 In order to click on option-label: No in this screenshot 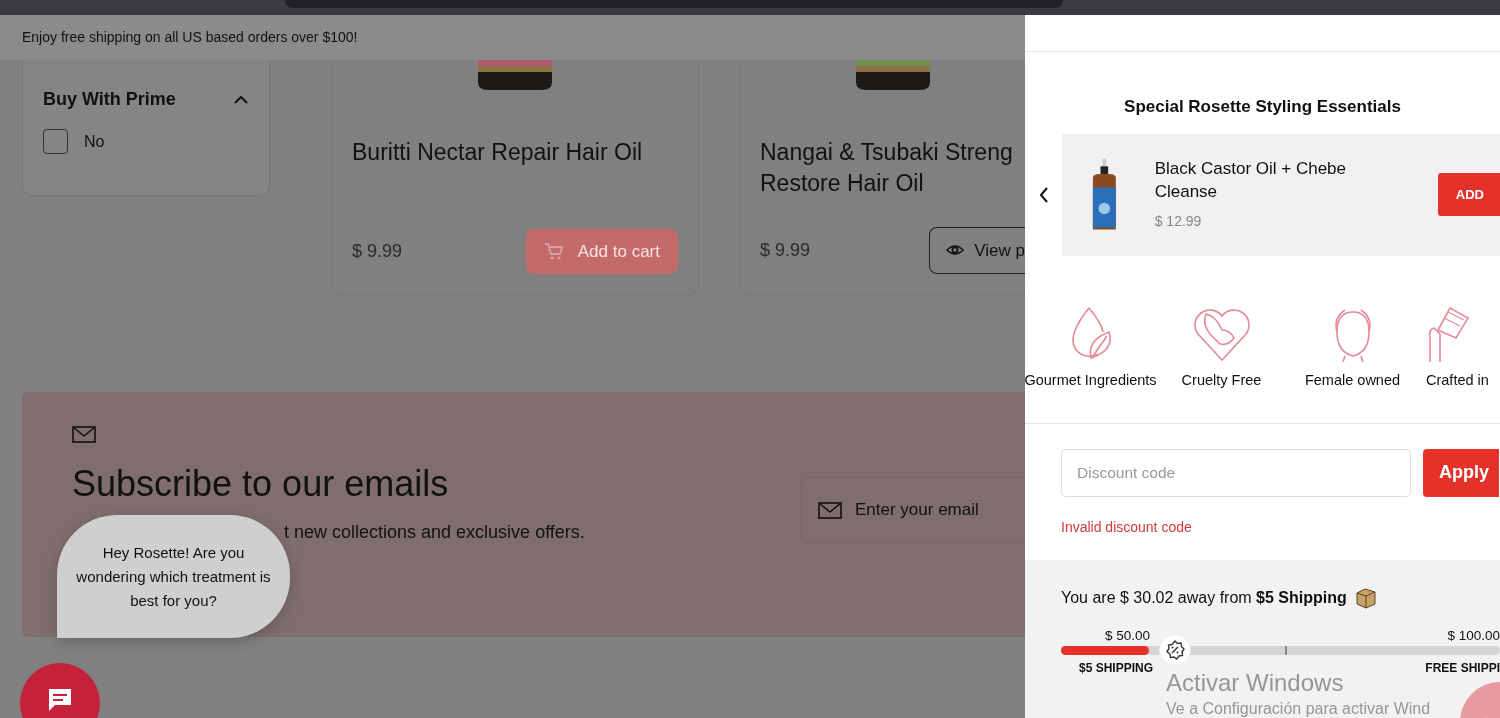, I will do `click(94, 141)`.